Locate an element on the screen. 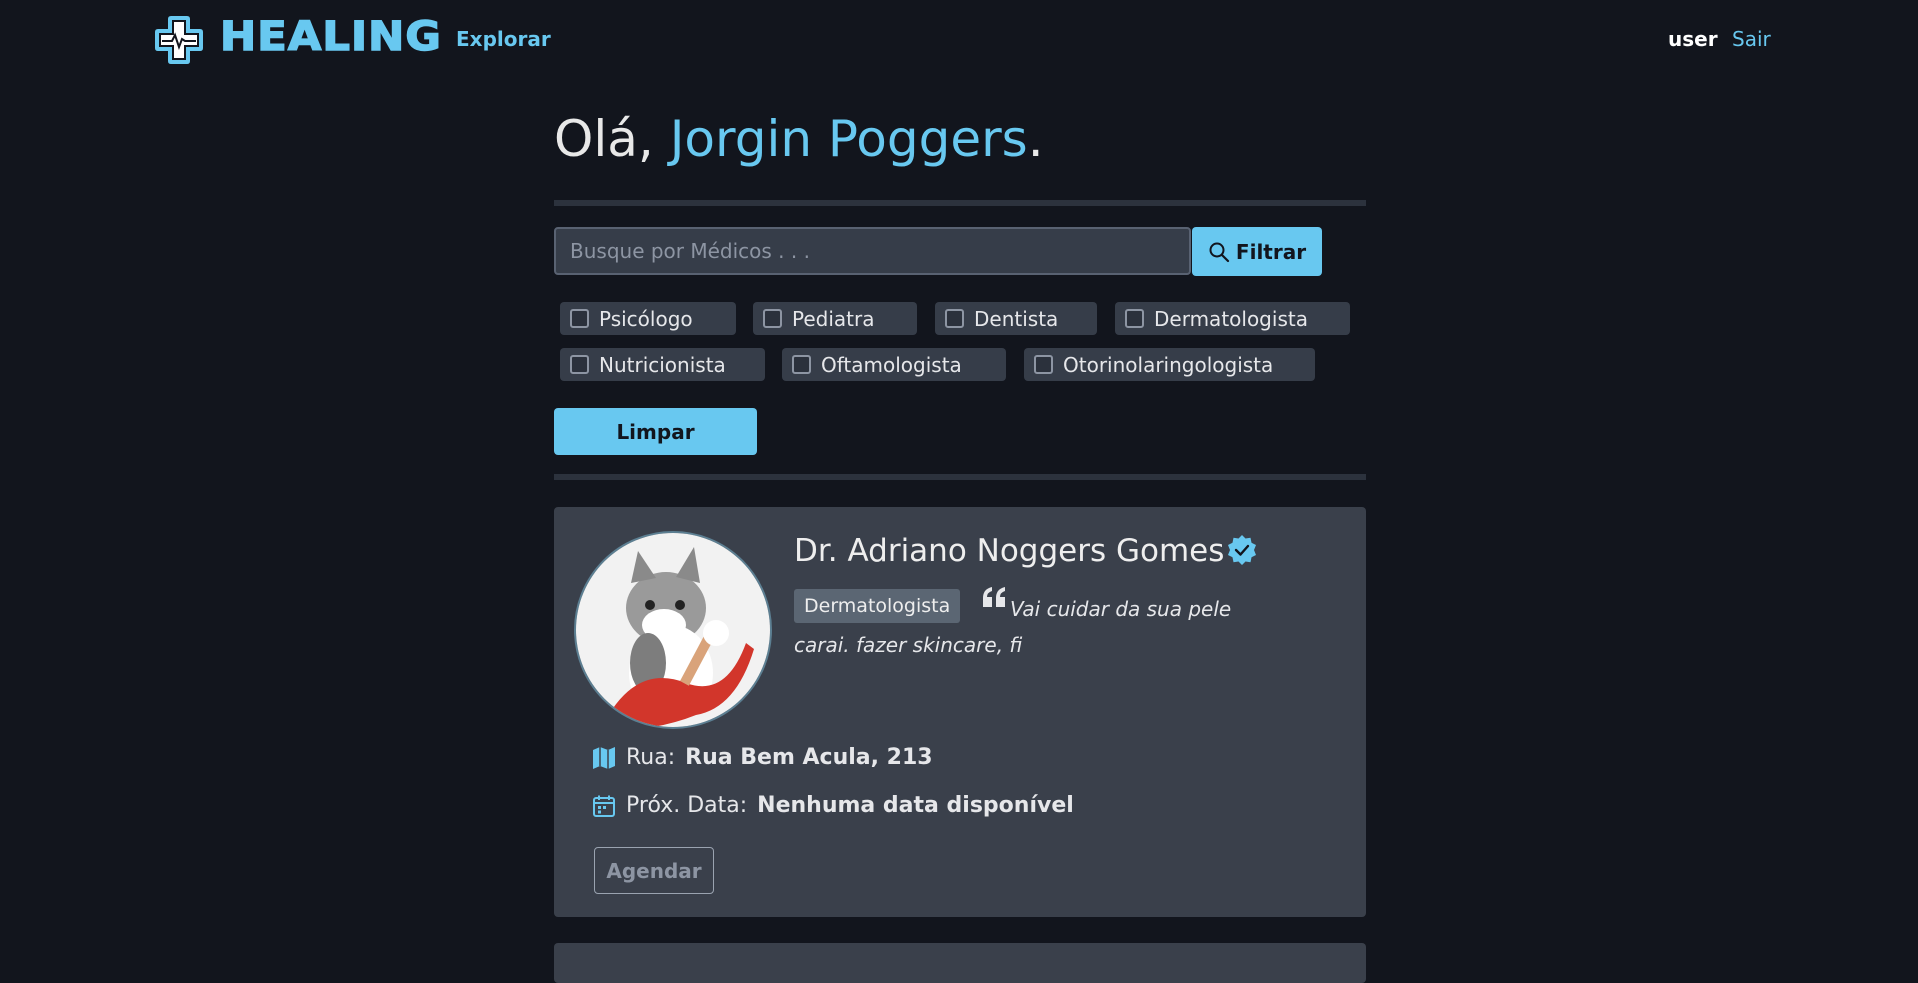 Image resolution: width=1918 pixels, height=983 pixels. filter-chip-dermatologista: Dermatologista is located at coordinates (1232, 318).